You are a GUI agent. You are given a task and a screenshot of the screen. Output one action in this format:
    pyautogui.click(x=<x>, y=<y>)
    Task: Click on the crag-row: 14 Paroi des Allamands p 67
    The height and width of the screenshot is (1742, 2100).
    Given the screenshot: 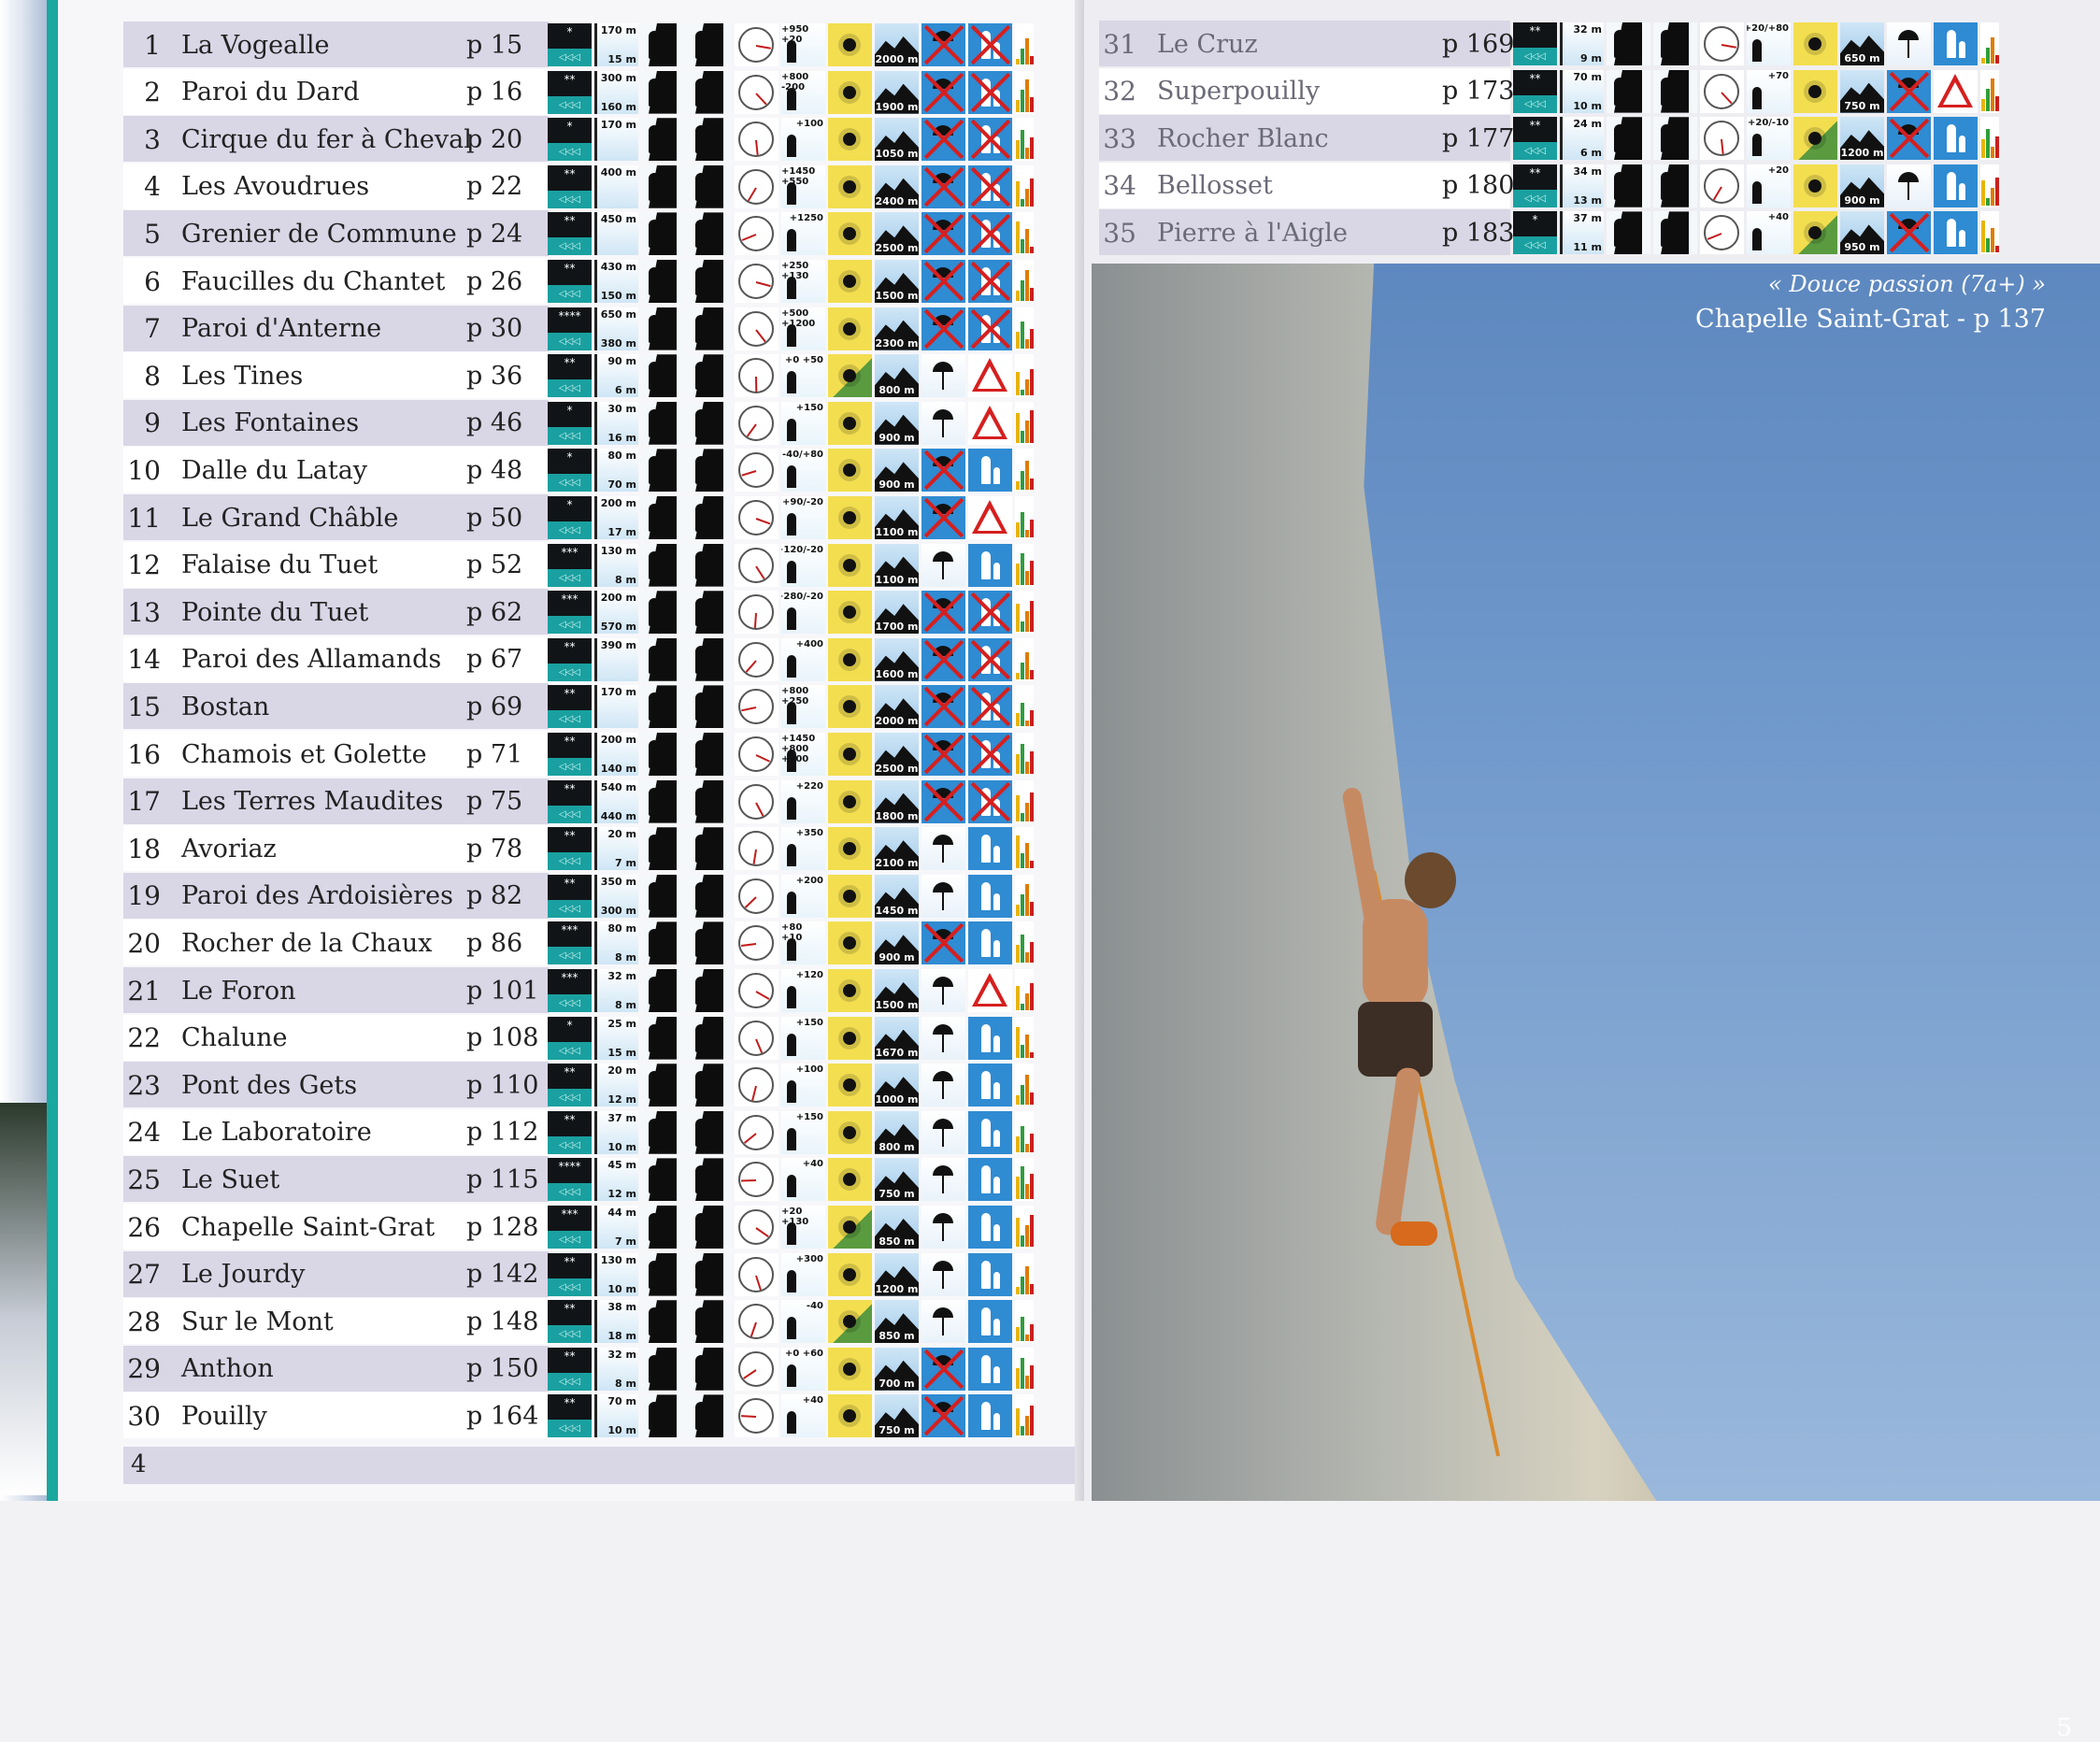 What is the action you would take?
    pyautogui.click(x=334, y=660)
    